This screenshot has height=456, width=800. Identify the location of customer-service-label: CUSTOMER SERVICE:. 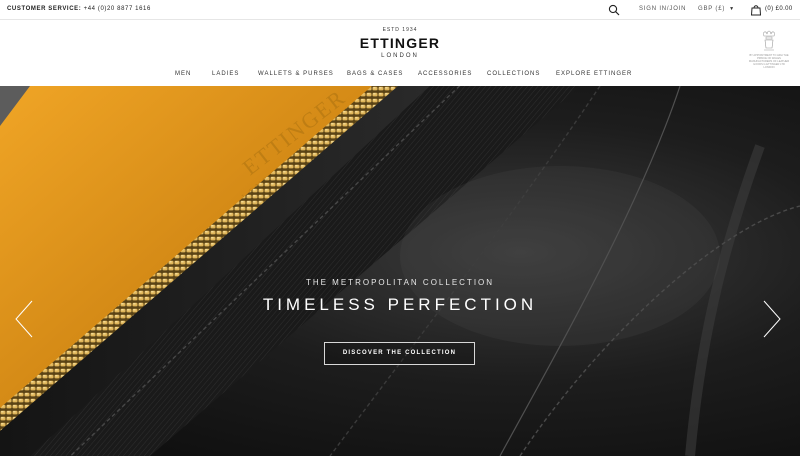
(44, 9).